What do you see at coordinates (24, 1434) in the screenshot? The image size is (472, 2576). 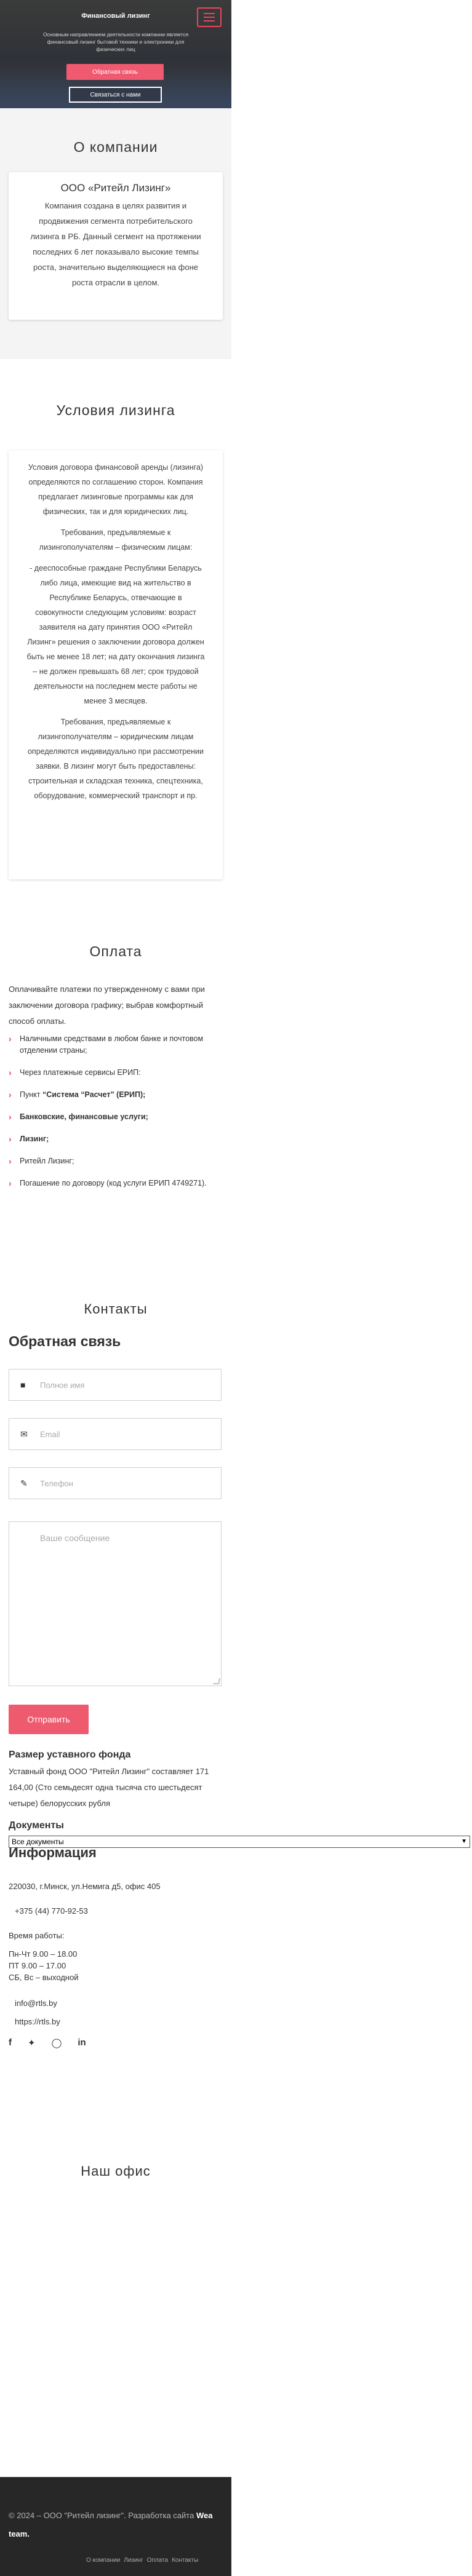 I see `envelope-icon: ✉` at bounding box center [24, 1434].